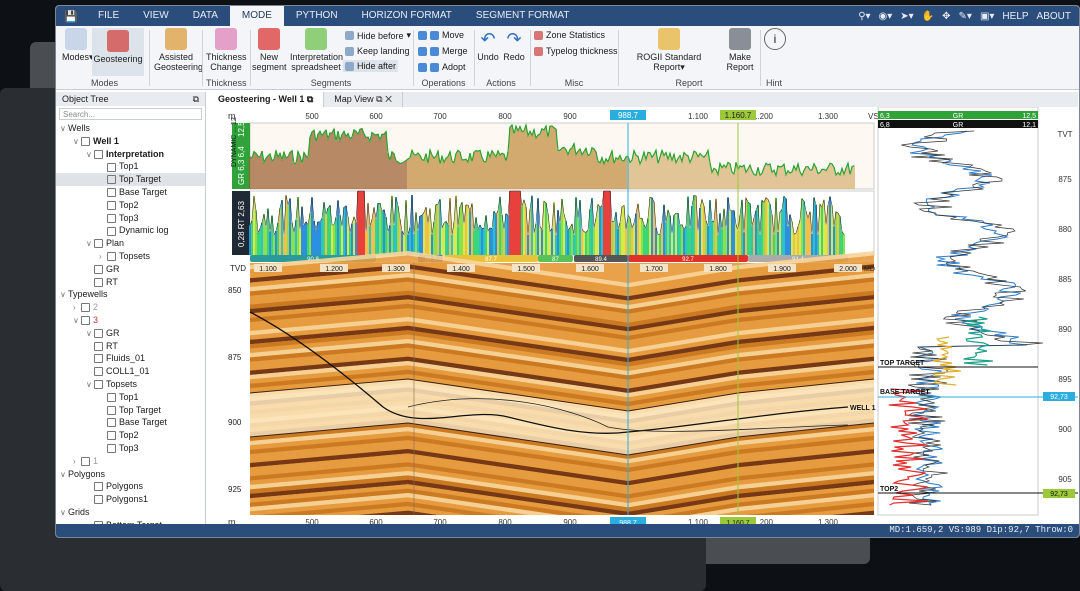 The width and height of the screenshot is (1080, 591). Describe the element at coordinates (130, 320) in the screenshot. I see `tree-node: ∨ 3` at that location.